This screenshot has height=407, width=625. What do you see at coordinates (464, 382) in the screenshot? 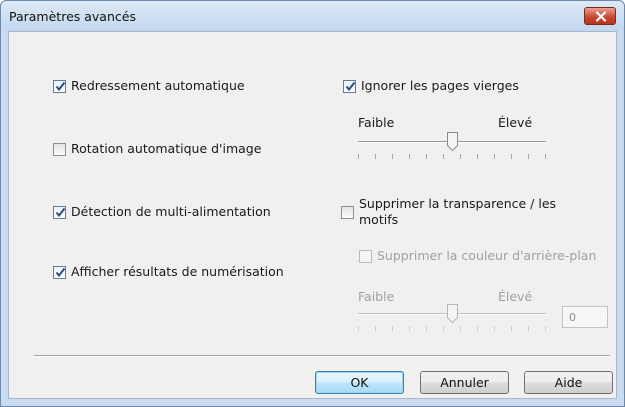
I see `cancel-button: Annuler` at bounding box center [464, 382].